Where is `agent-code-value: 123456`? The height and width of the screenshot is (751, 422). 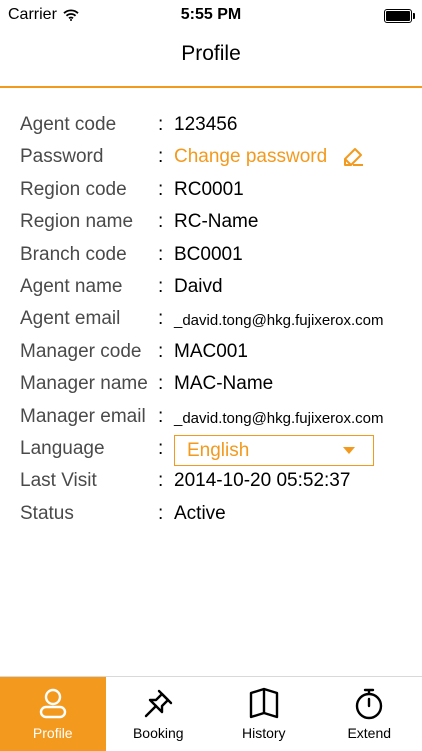 agent-code-value: 123456 is located at coordinates (205, 125).